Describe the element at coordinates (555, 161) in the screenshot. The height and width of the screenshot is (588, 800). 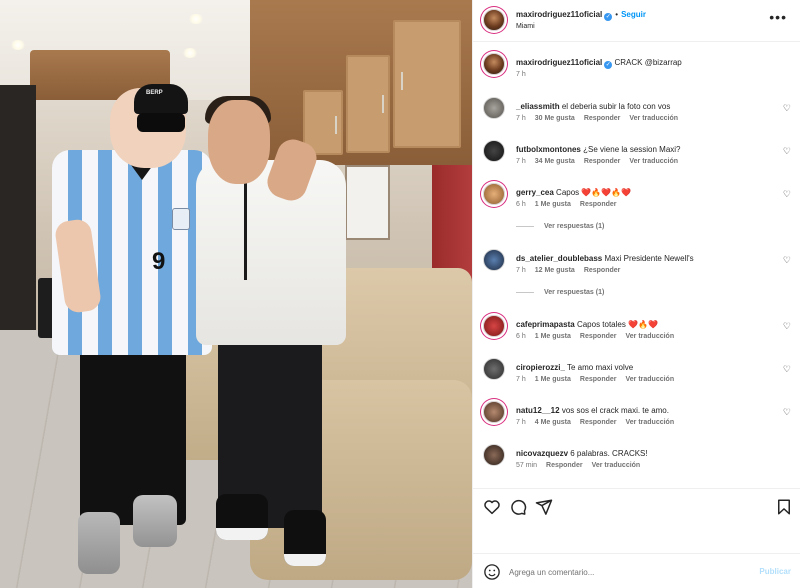
I see `comment-likes: 34 Me gusta` at that location.